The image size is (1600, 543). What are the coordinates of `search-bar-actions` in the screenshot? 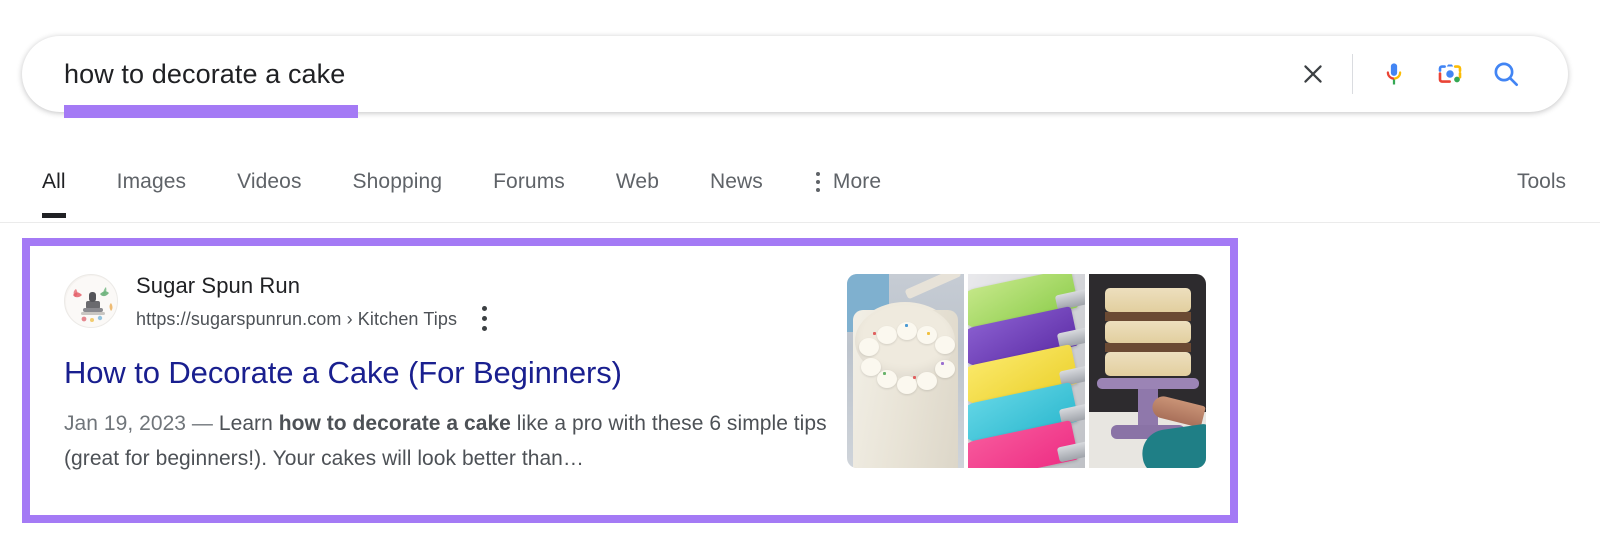 It's located at (1426, 74).